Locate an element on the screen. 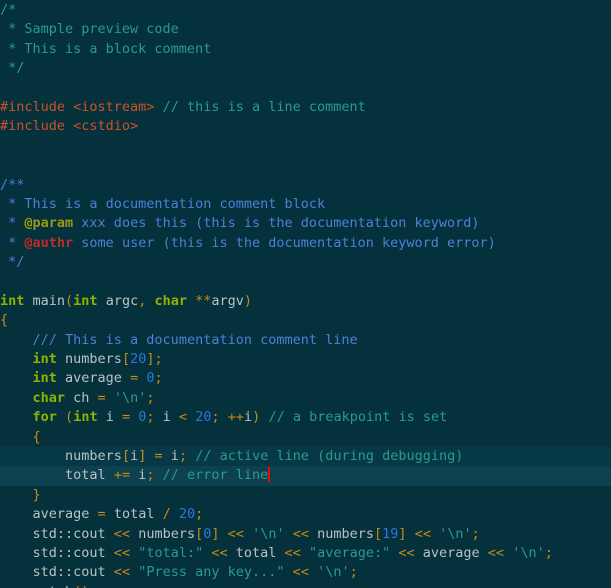 This screenshot has height=588, width=611. code-line: int average = 0; is located at coordinates (305, 378).